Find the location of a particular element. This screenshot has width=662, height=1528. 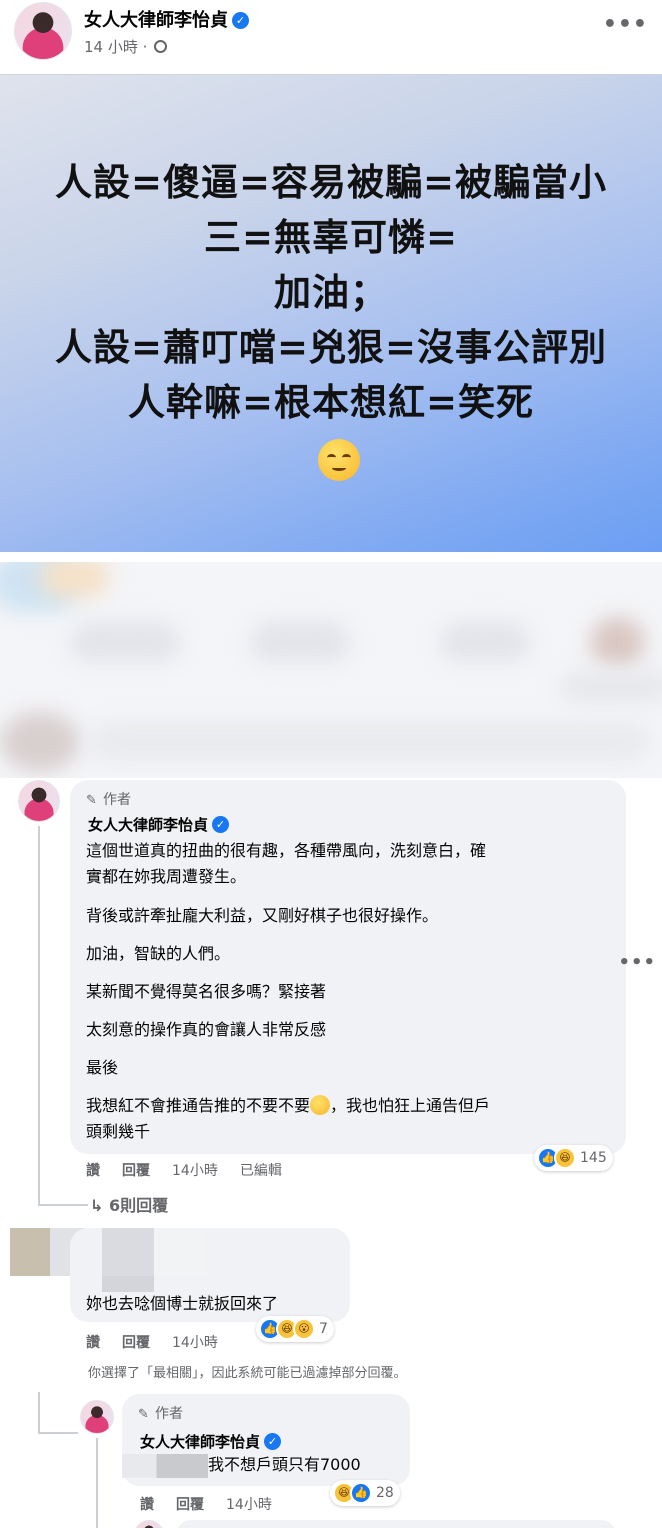

replies-label: 6則回覆 is located at coordinates (138, 1205).